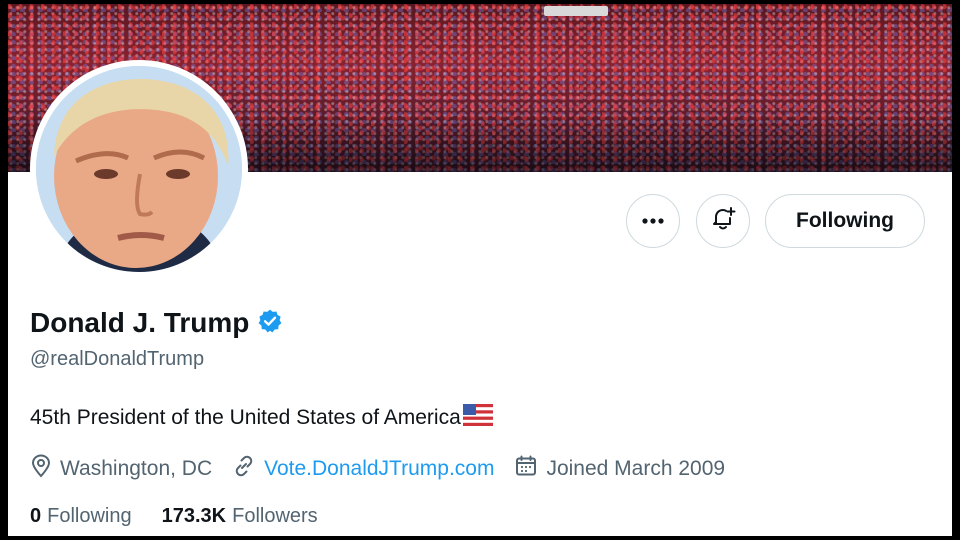 The height and width of the screenshot is (540, 960). Describe the element at coordinates (41, 469) in the screenshot. I see `location-pin-icon` at that location.